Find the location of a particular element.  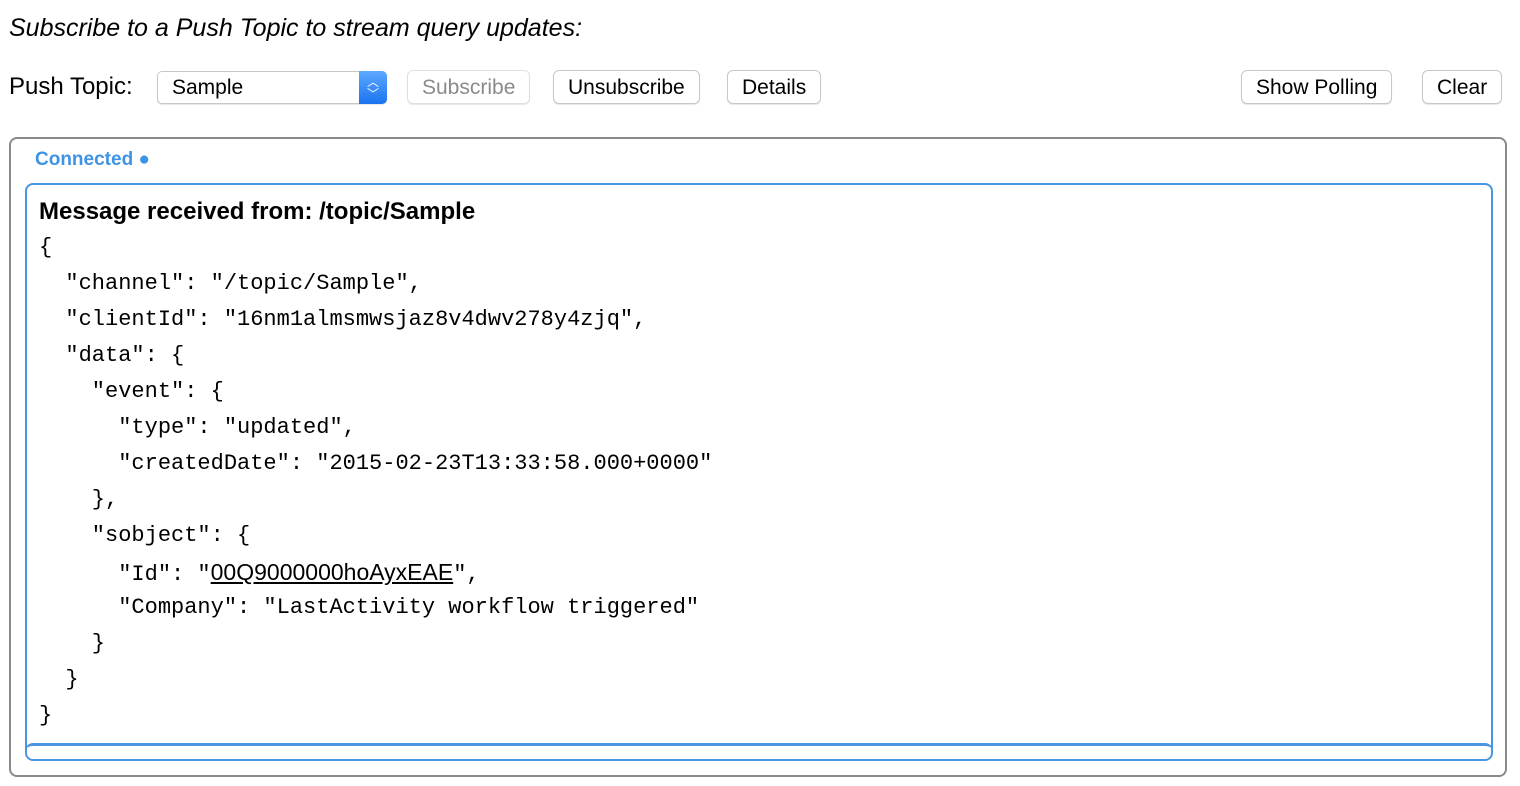

push-topic-label: Push Topic: is located at coordinates (71, 86).